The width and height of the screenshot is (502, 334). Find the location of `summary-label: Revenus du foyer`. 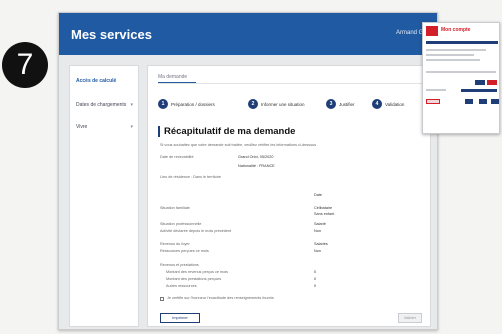

summary-label: Revenus du foyer is located at coordinates (175, 244).